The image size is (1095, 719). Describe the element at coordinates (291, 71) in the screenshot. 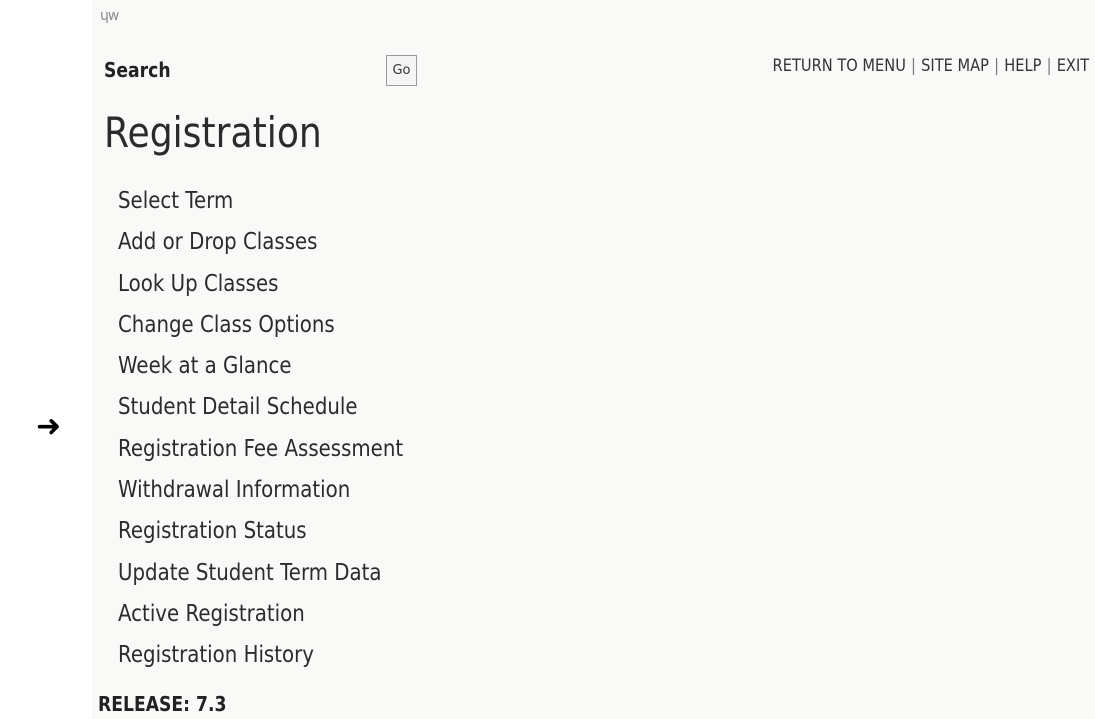

I see `search-input` at that location.